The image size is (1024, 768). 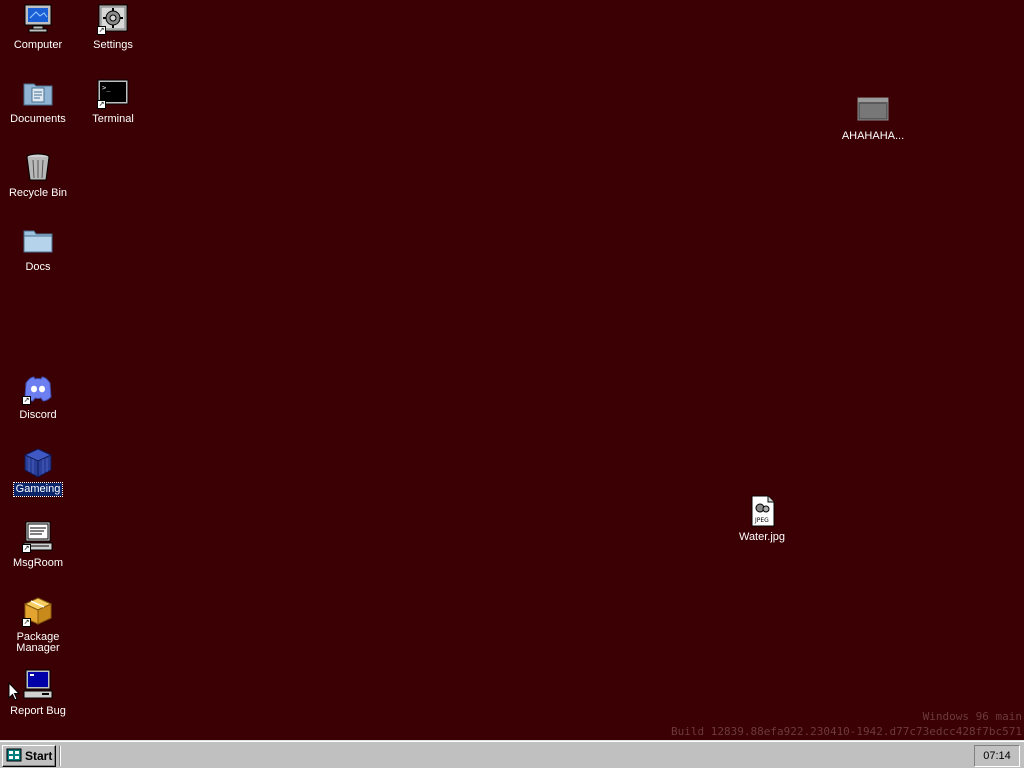 I want to click on terminal-icon: >_ ↗, so click(x=113, y=93).